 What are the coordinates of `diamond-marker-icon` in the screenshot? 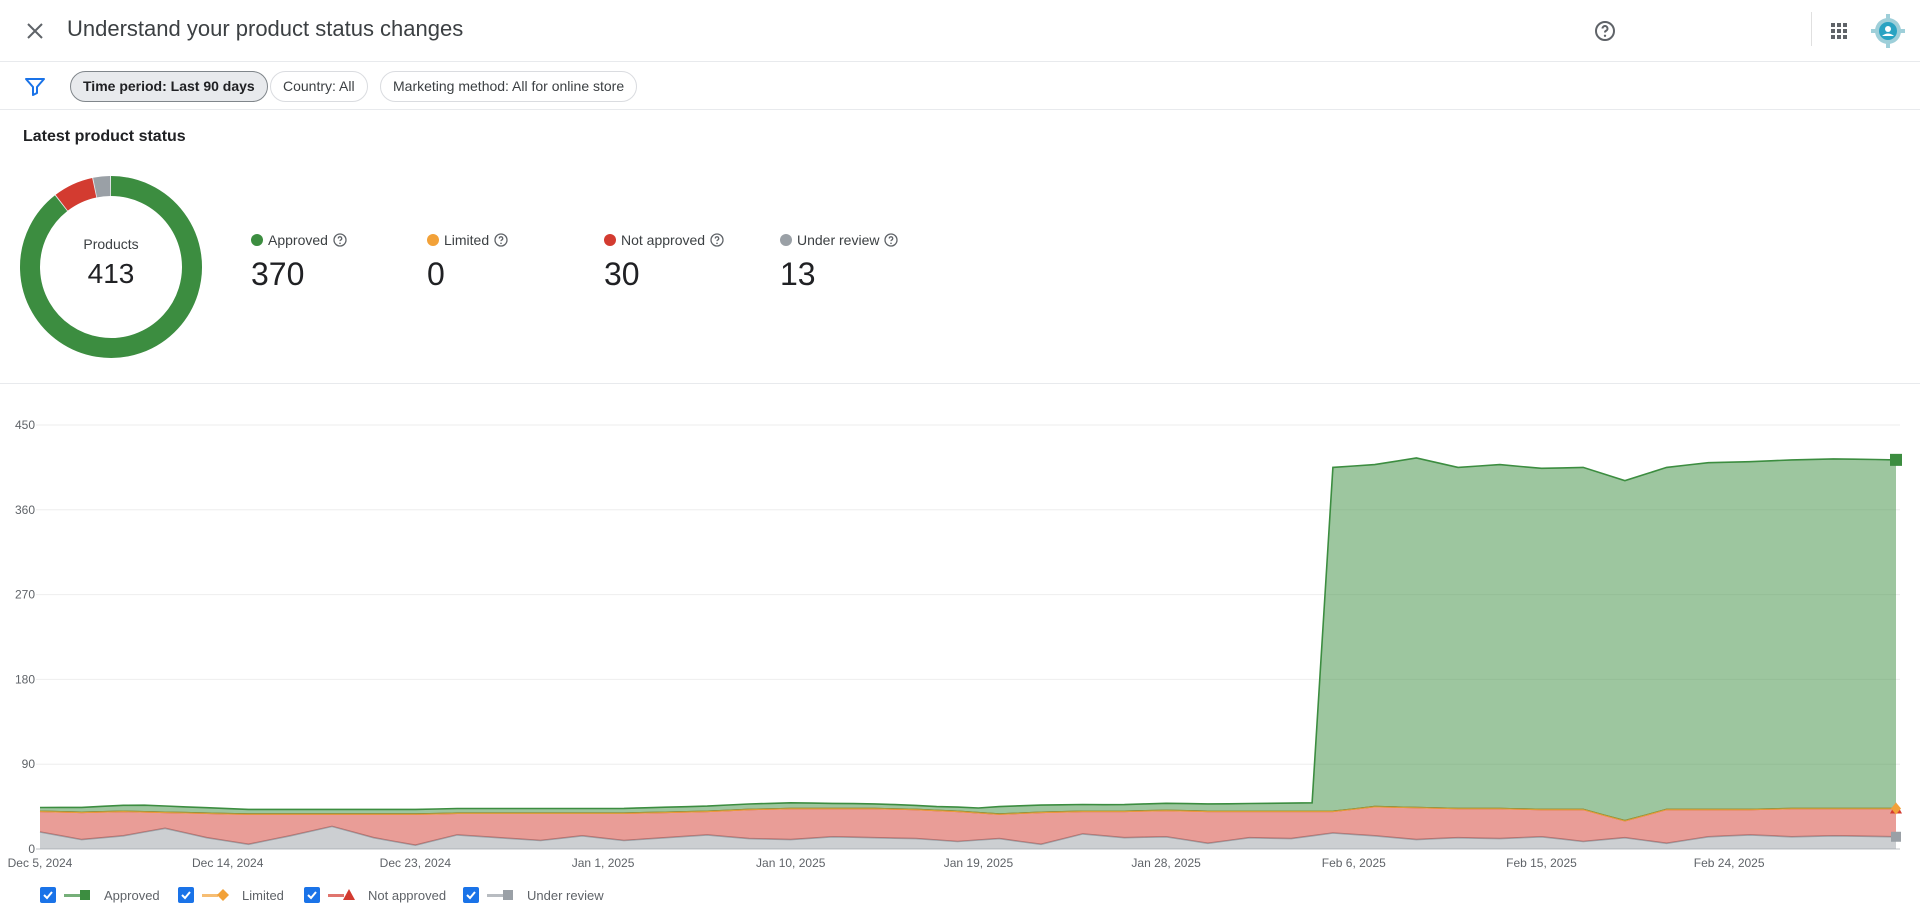 It's located at (215, 895).